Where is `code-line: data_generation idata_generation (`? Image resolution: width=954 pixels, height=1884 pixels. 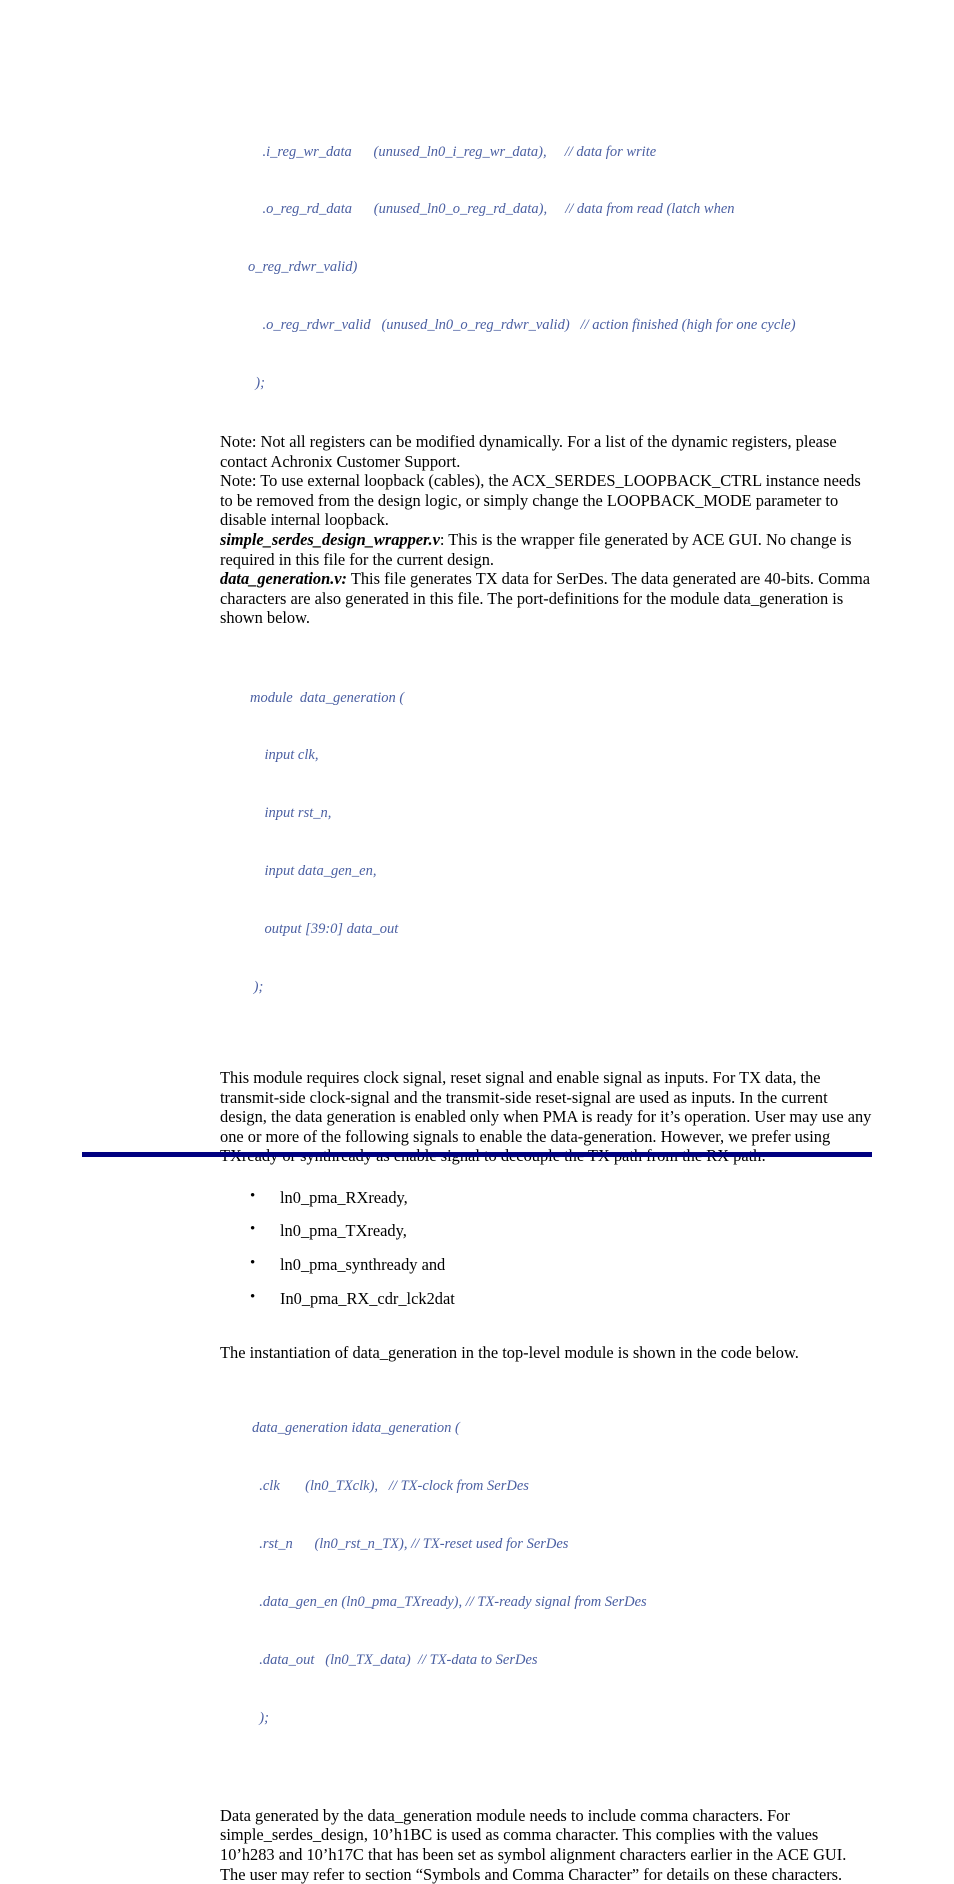 code-line: data_generation idata_generation ( is located at coordinates (356, 1428).